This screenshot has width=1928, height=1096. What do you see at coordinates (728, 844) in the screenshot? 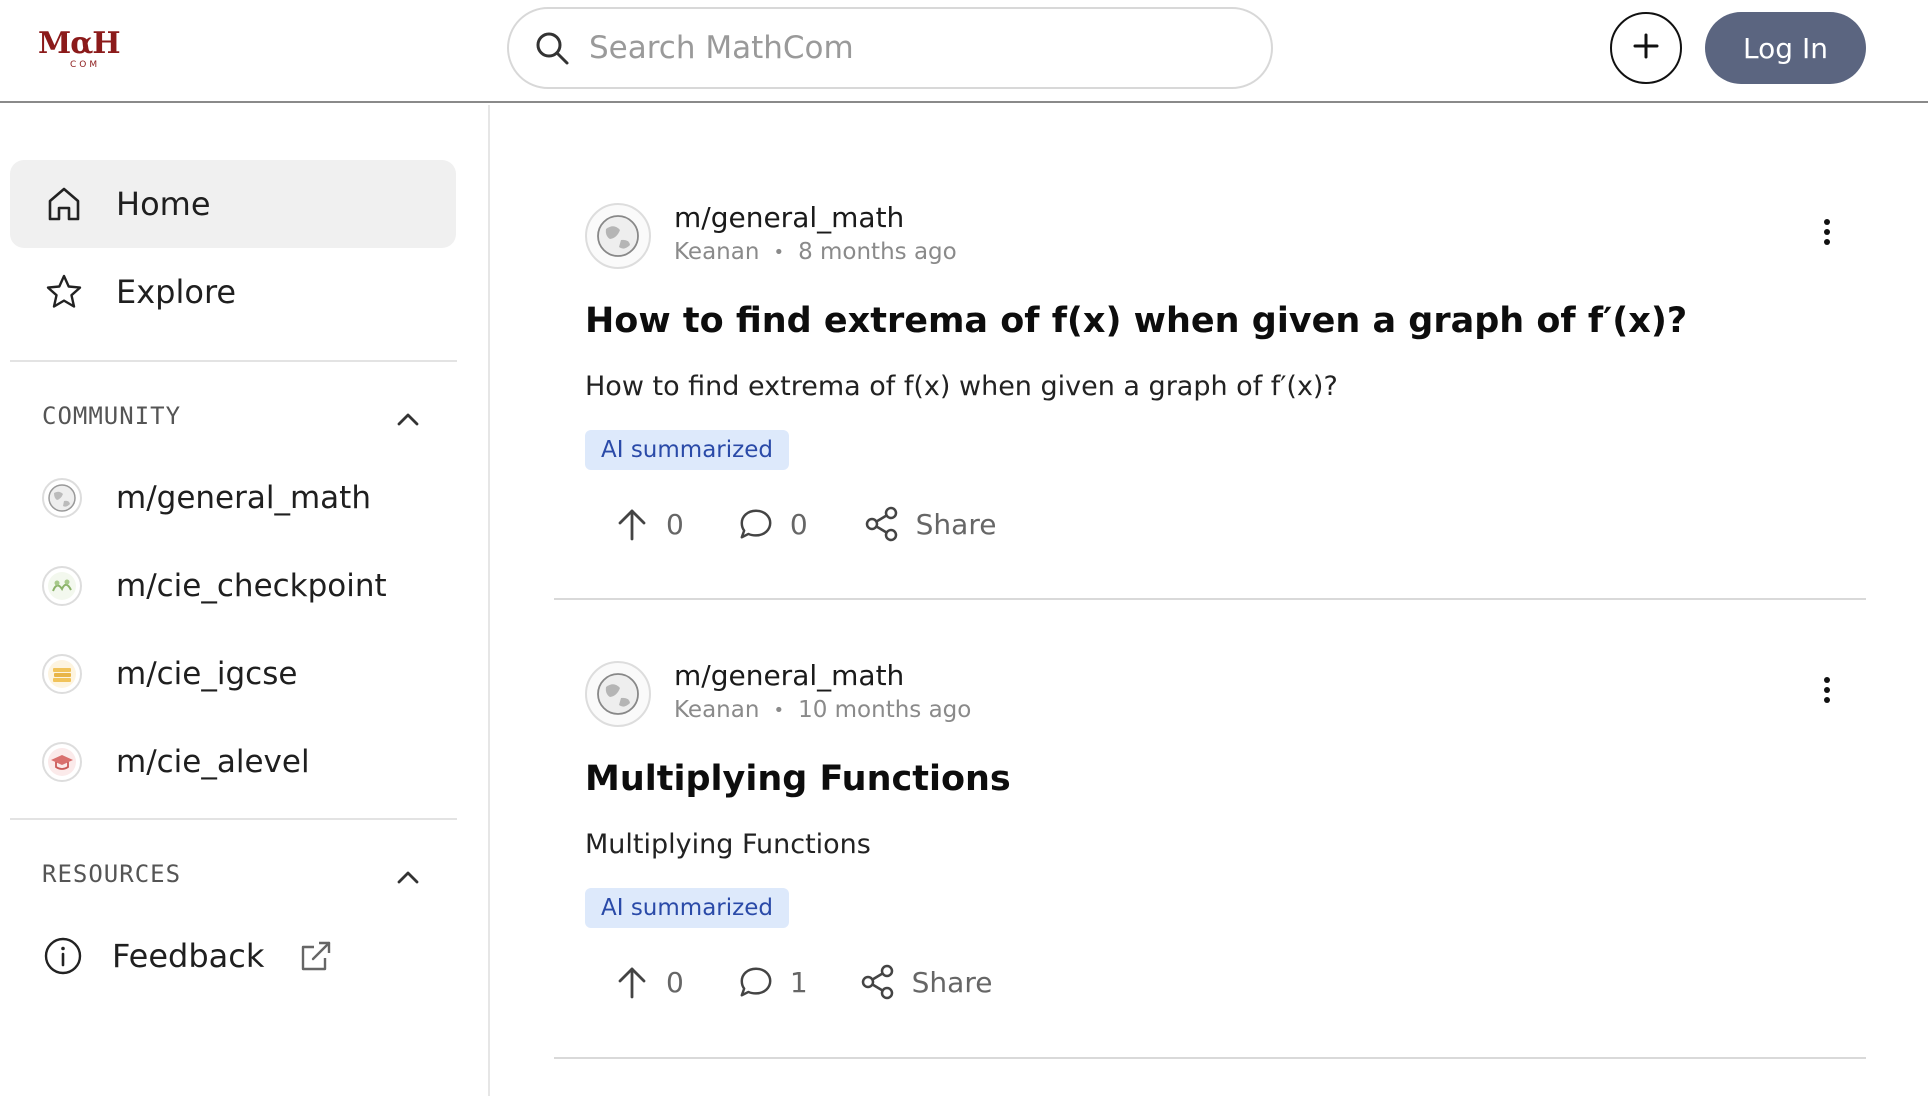
I see `post-body: Multiplying Functions` at bounding box center [728, 844].